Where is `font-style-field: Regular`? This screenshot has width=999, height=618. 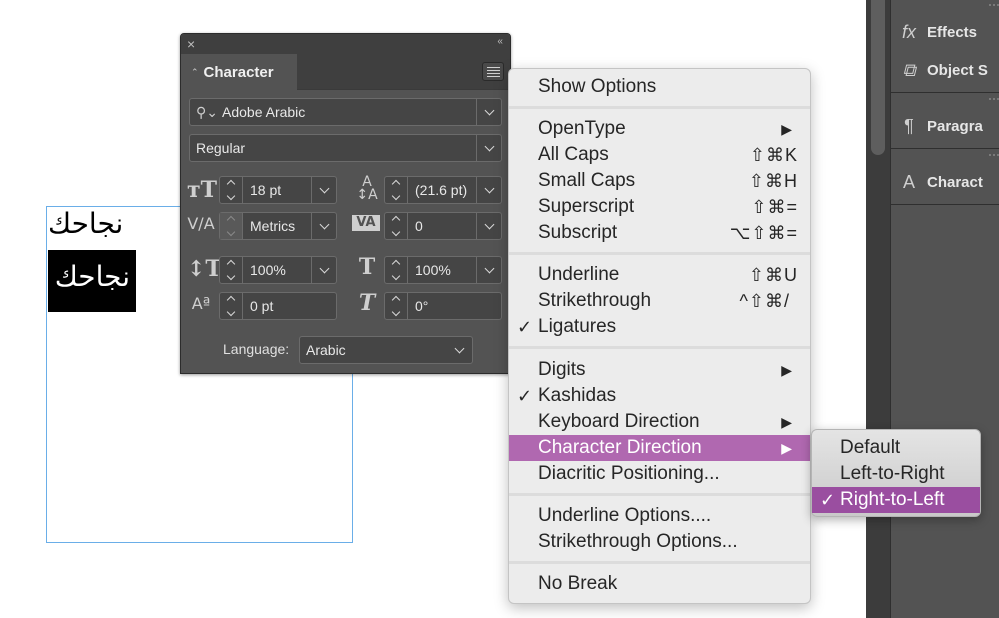
font-style-field: Regular is located at coordinates (345, 148).